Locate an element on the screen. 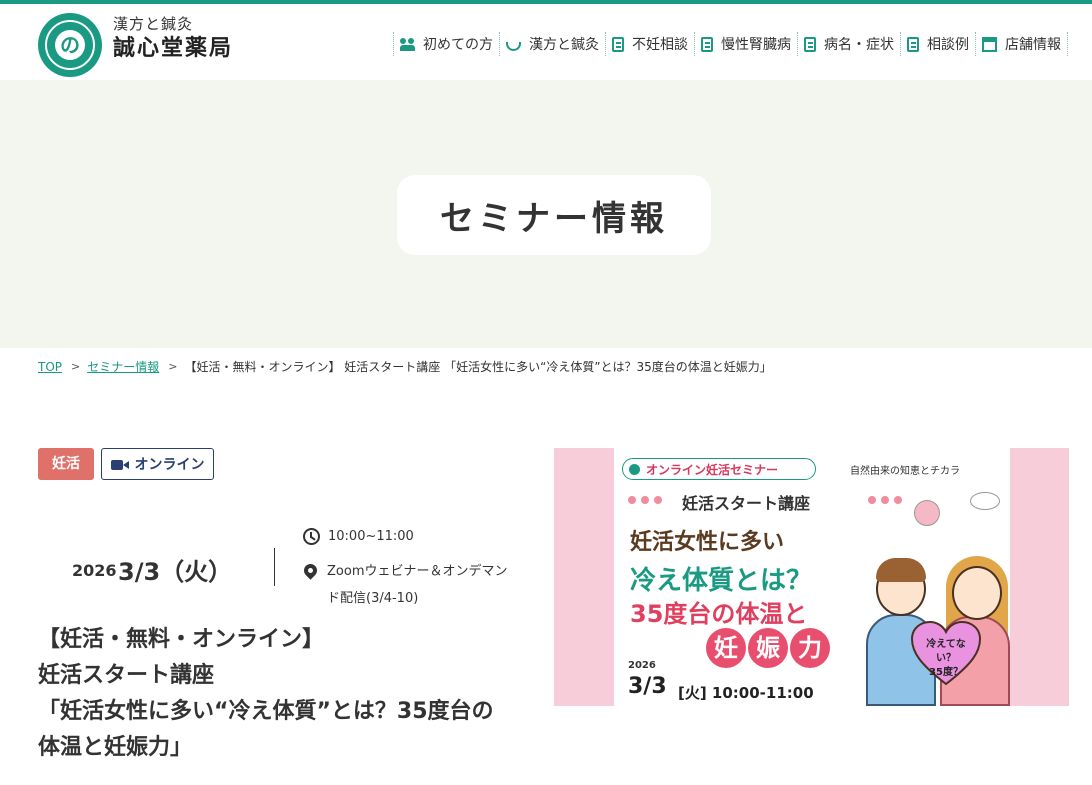 The width and height of the screenshot is (1092, 785). format-tag: オンライン is located at coordinates (157, 464).